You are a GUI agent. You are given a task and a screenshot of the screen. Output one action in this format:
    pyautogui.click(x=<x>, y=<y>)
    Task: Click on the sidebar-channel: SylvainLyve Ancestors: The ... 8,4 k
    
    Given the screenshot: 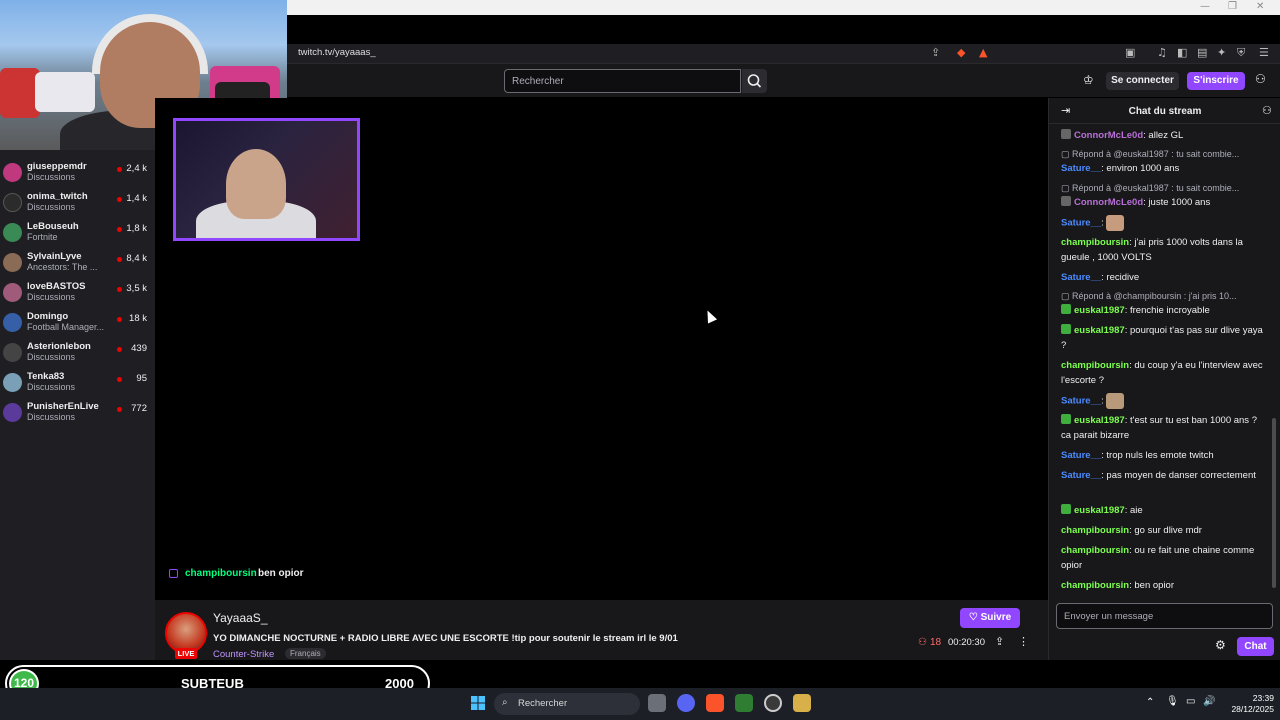 What is the action you would take?
    pyautogui.click(x=77, y=264)
    